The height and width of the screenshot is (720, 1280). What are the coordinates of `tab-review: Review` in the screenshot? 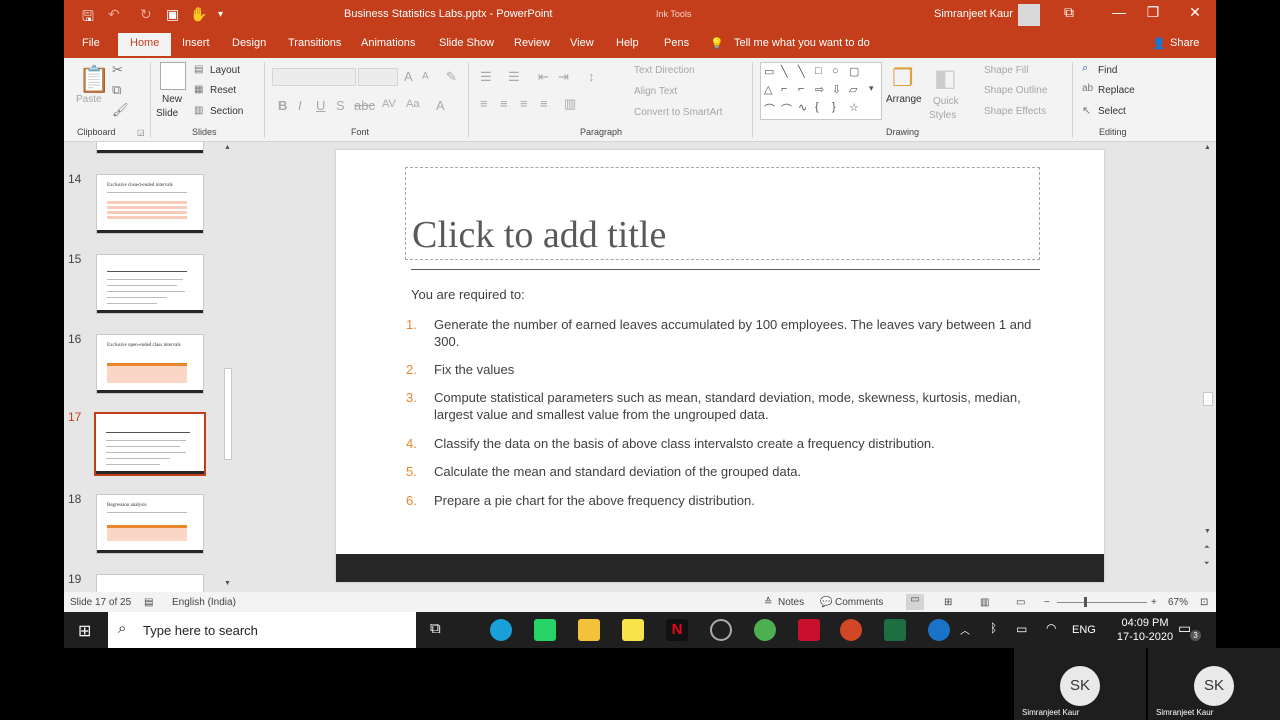 It's located at (532, 43).